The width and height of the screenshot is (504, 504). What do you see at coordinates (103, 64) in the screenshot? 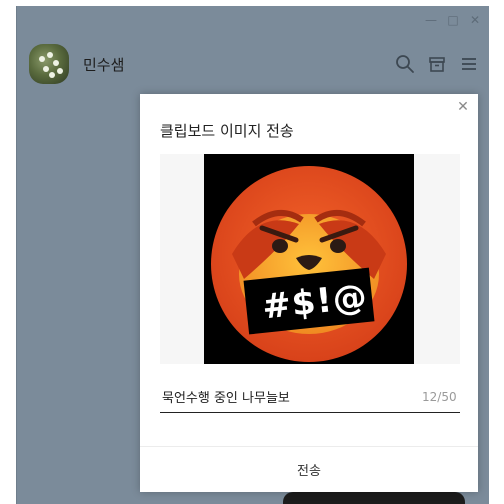
I see `chat-name: 민수샘` at bounding box center [103, 64].